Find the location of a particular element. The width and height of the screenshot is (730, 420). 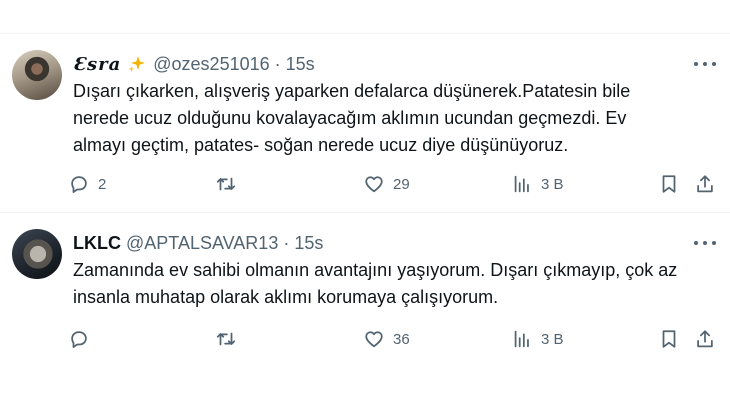

reply-button is located at coordinates (83, 339).